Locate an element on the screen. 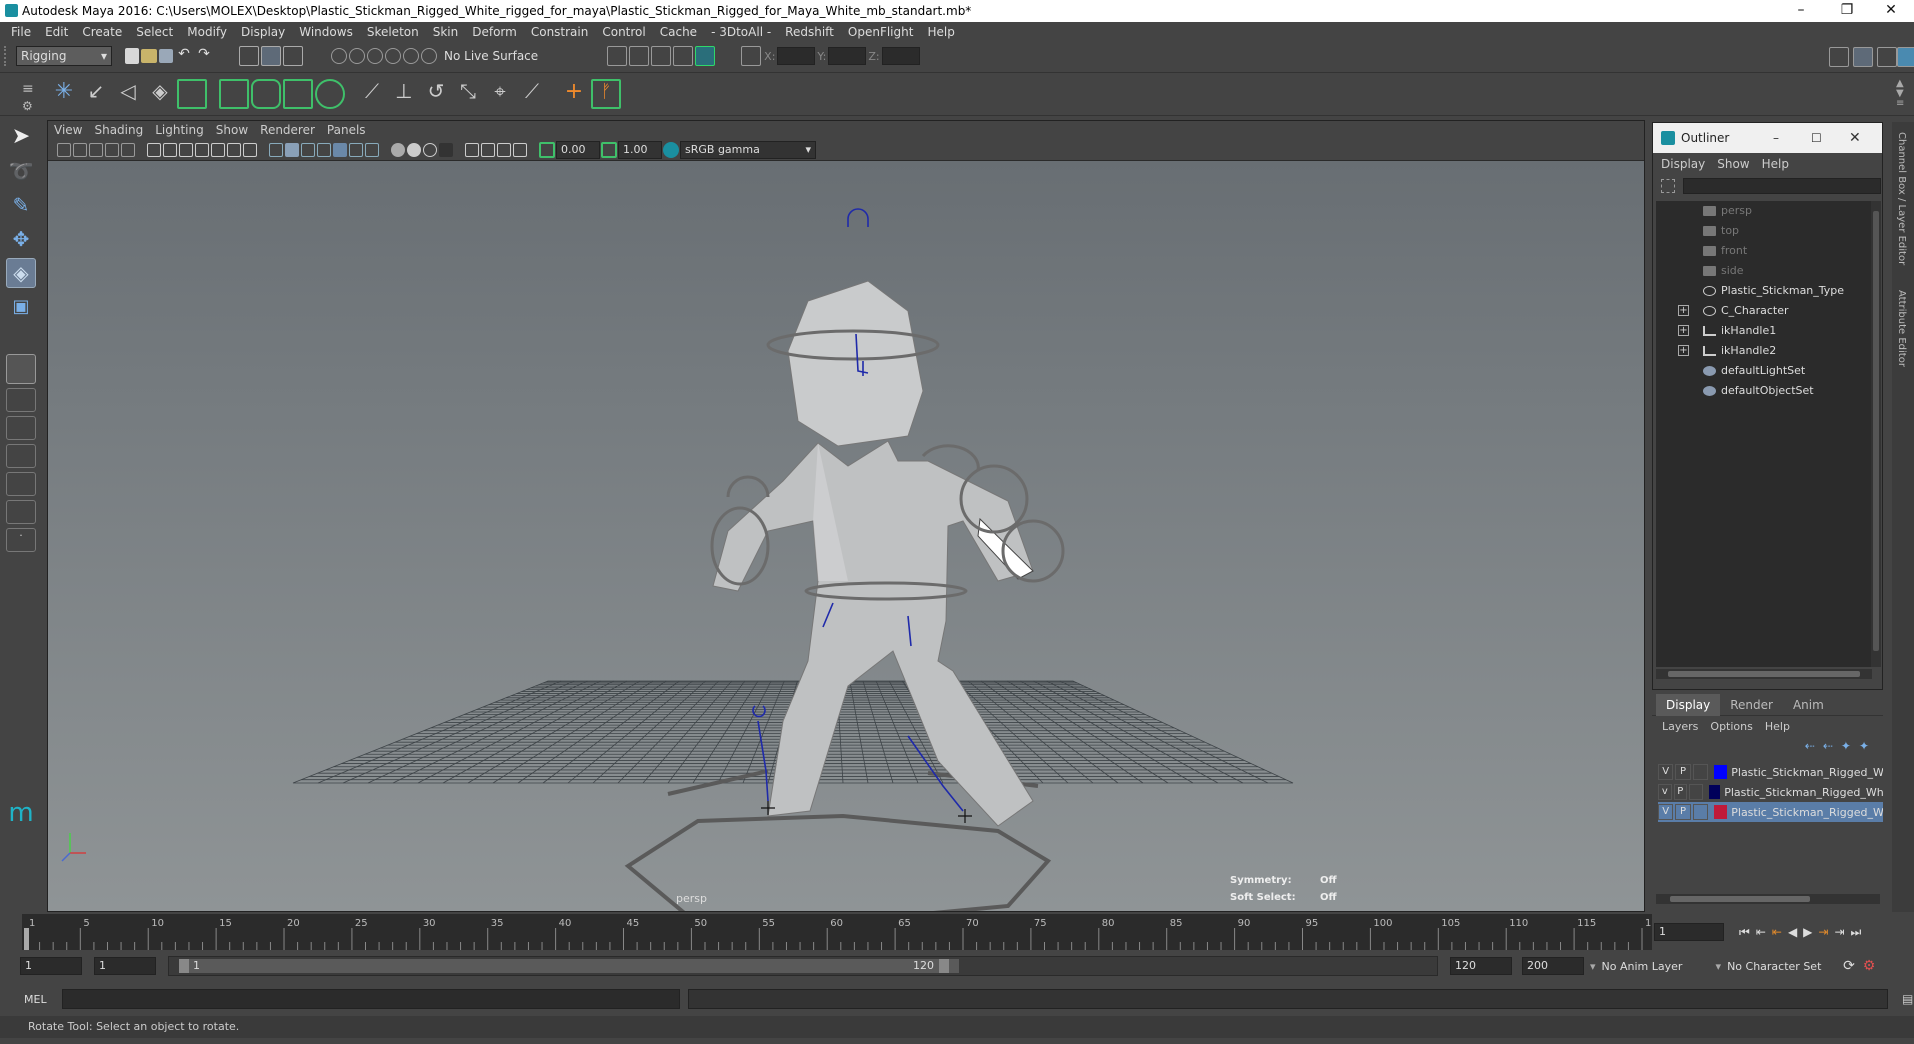 This screenshot has height=1044, width=1914. pole-vector-icon: ⟋ is located at coordinates (532, 94).